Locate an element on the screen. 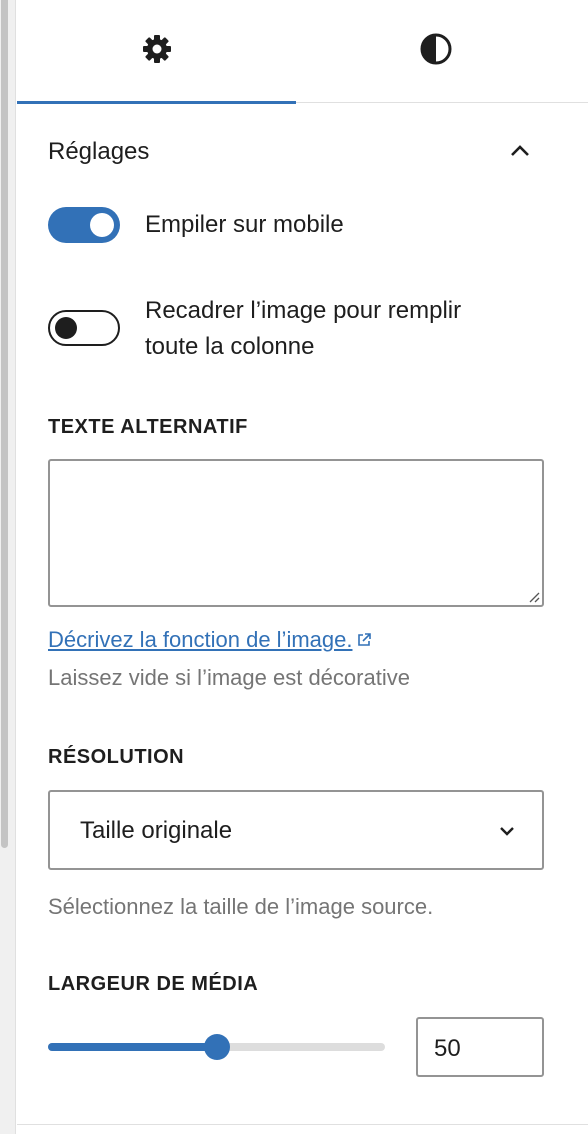 The height and width of the screenshot is (1134, 588). half-circle-contrast-icon is located at coordinates (436, 51).